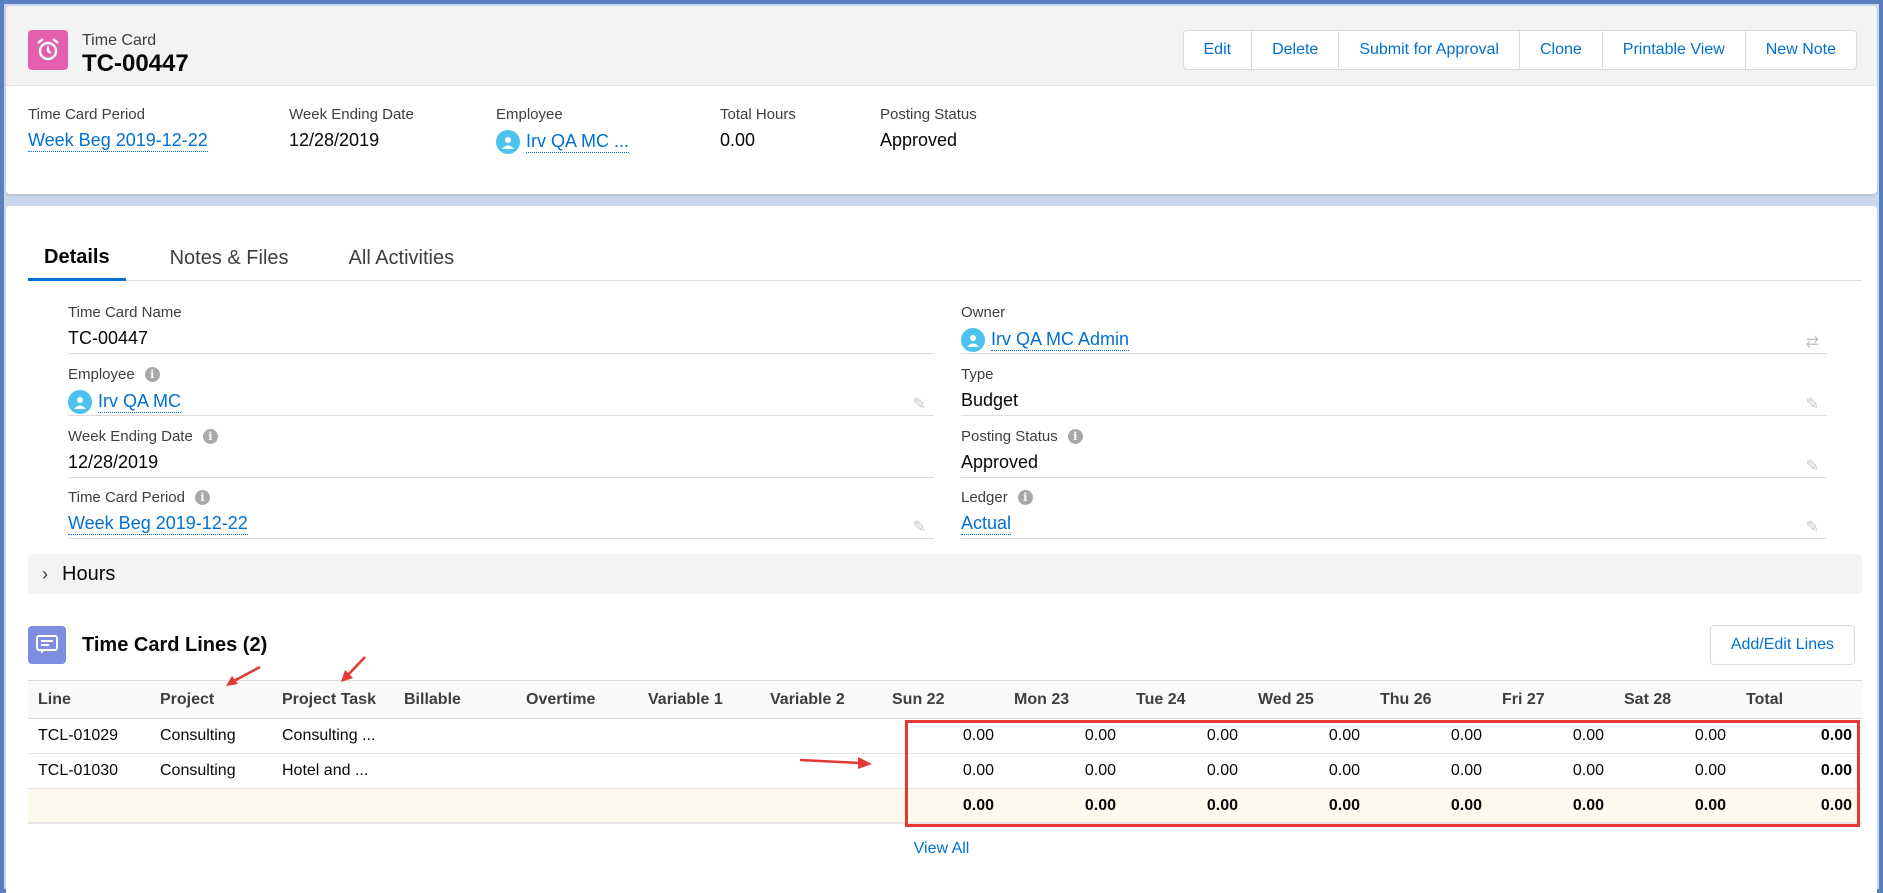 The image size is (1883, 893). What do you see at coordinates (758, 114) in the screenshot?
I see `highlight-label: Total Hours` at bounding box center [758, 114].